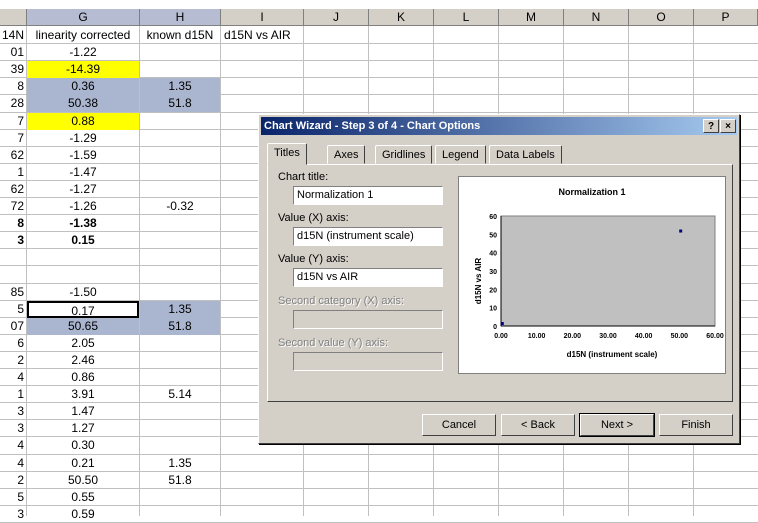  I want to click on cell-g-row: 0.15, so click(83, 240).